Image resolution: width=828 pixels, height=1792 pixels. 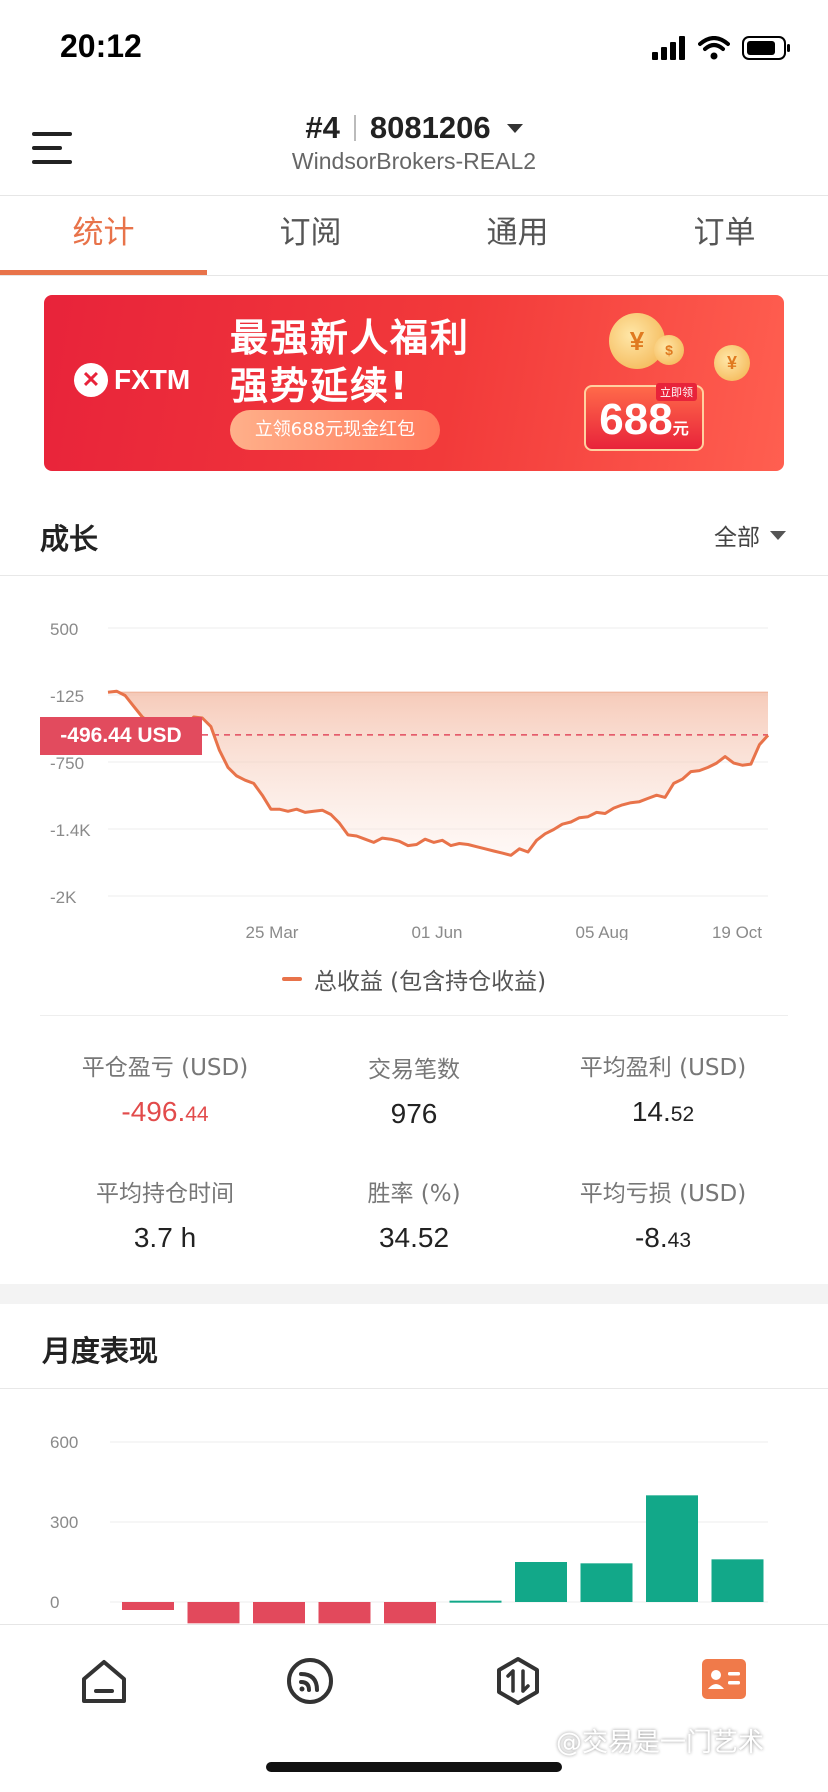 I want to click on account-header: #4 8081206 WindsorBrokers-REAL2, so click(x=414, y=148).